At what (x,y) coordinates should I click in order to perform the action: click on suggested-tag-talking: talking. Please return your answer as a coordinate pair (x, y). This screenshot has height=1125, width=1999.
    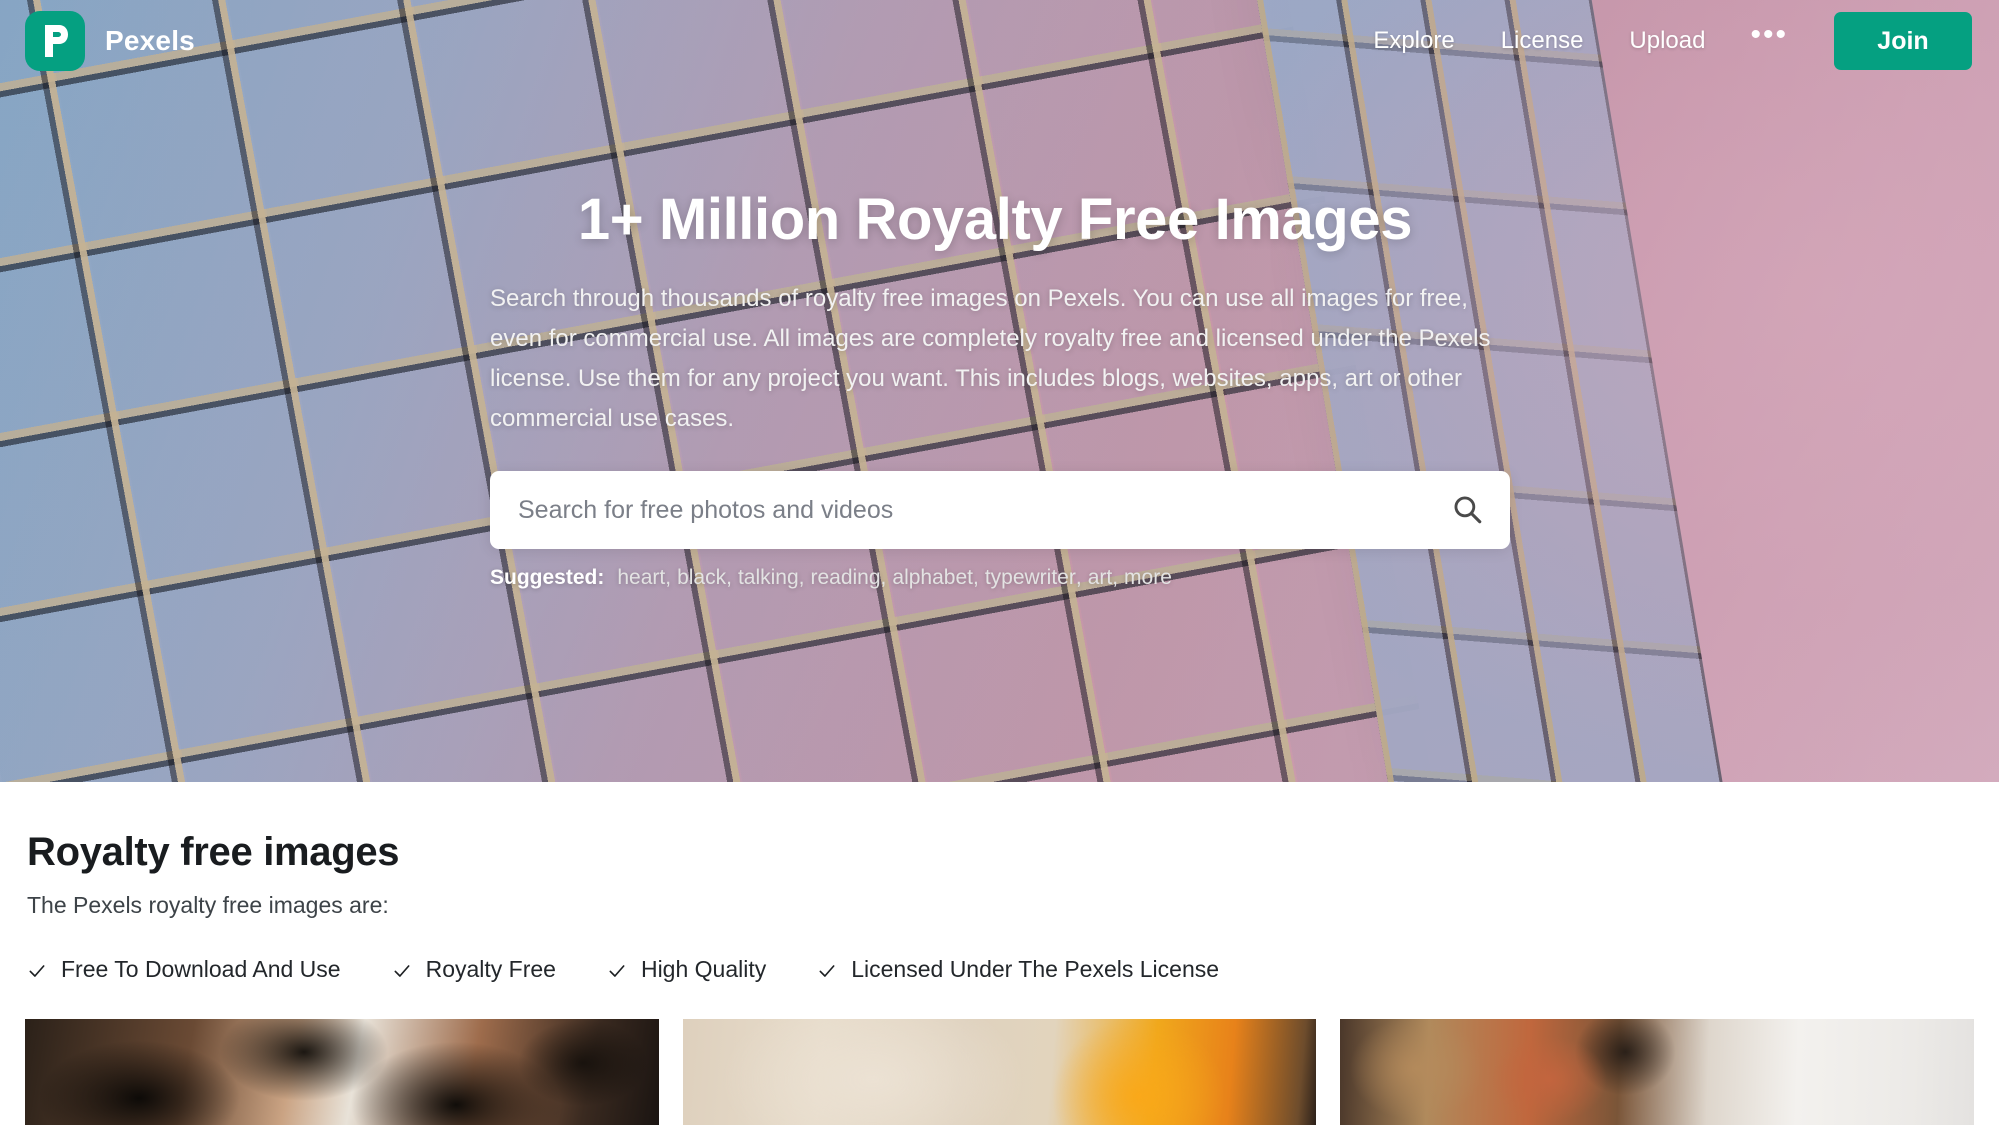
    Looking at the image, I should click on (768, 578).